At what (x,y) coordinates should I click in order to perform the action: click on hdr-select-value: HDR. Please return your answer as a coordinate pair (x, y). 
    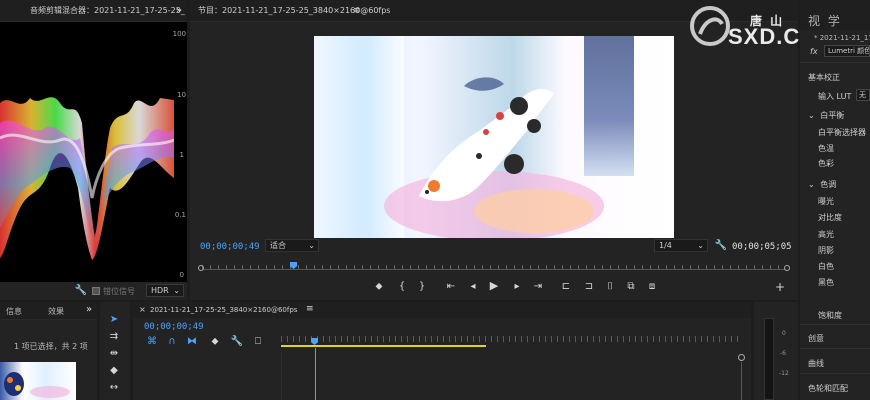
    Looking at the image, I should click on (160, 290).